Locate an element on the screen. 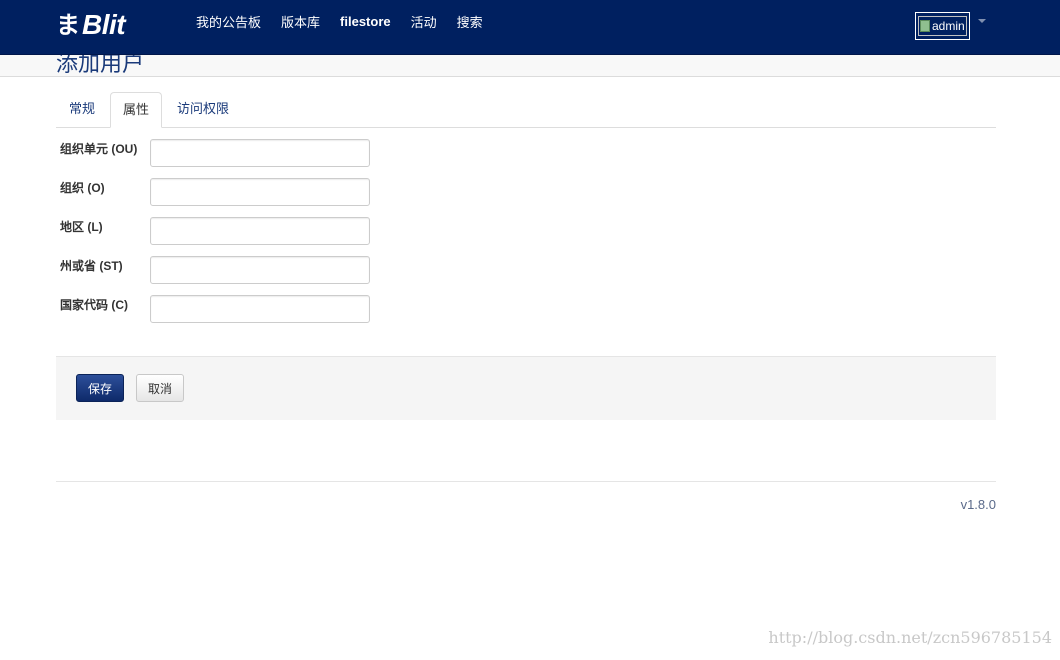 Image resolution: width=1060 pixels, height=660 pixels. field-label-l: 地区 (L) is located at coordinates (81, 227).